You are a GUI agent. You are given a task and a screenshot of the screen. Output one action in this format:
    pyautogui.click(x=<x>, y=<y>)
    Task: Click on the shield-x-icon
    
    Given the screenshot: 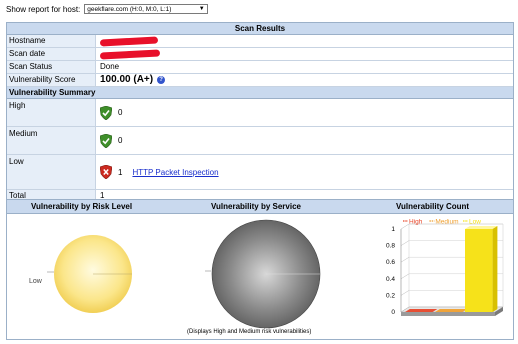 What is the action you would take?
    pyautogui.click(x=106, y=172)
    